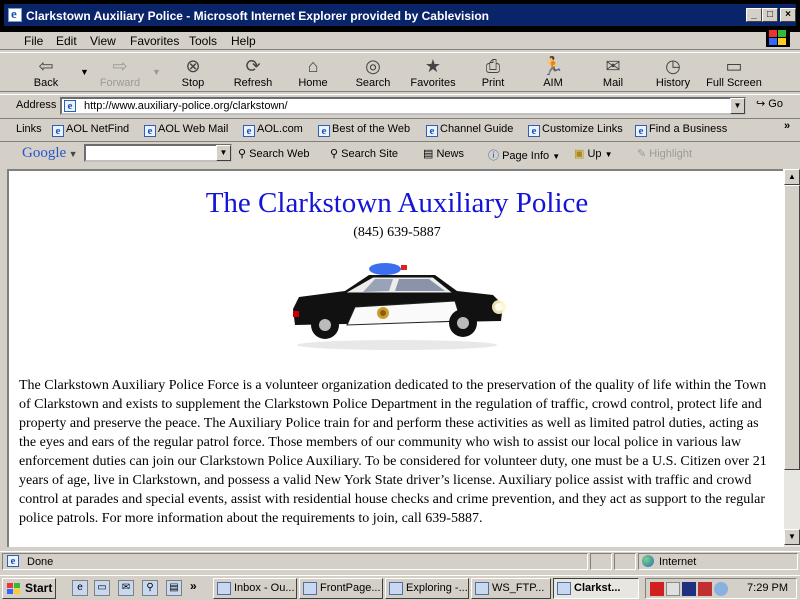 Image resolution: width=800 pixels, height=600 pixels. What do you see at coordinates (84, 72) in the screenshot?
I see `back-dropdown-icon: ▼` at bounding box center [84, 72].